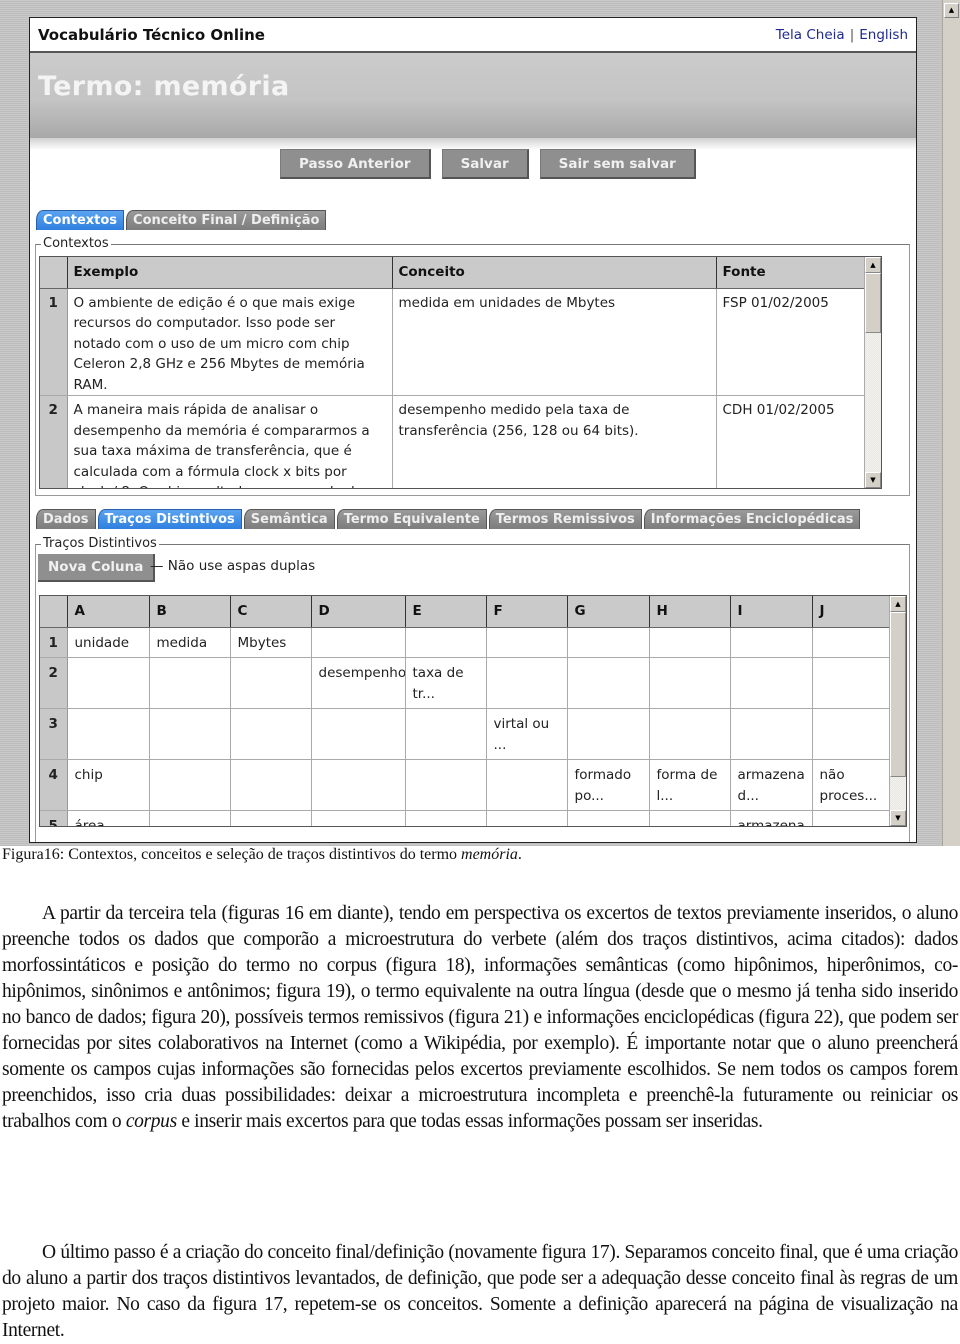 This screenshot has width=960, height=1344. I want to click on contexts-scrollbar: ▲ ▼, so click(872, 372).